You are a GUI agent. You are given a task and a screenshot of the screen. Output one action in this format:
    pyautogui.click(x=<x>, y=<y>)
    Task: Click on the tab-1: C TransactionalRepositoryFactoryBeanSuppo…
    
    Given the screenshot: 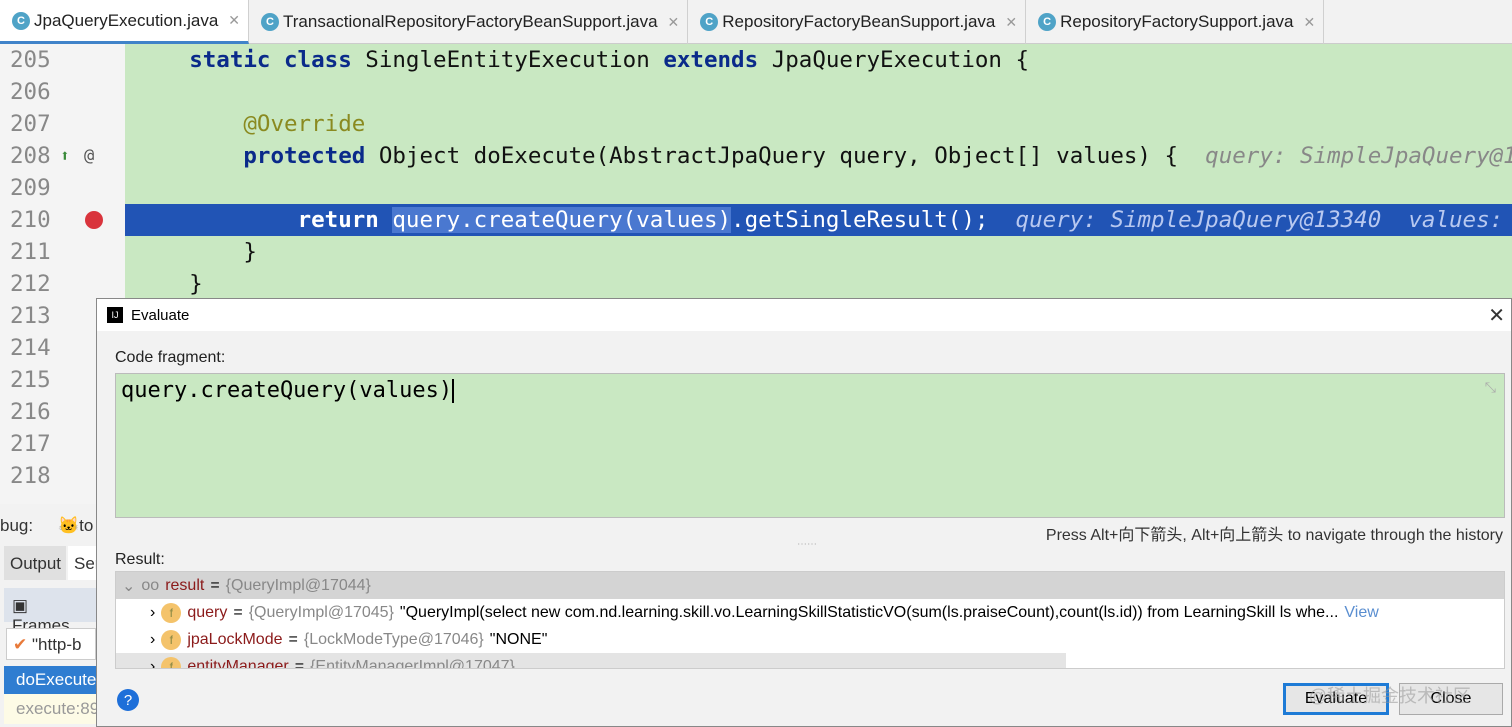 What is the action you would take?
    pyautogui.click(x=469, y=22)
    